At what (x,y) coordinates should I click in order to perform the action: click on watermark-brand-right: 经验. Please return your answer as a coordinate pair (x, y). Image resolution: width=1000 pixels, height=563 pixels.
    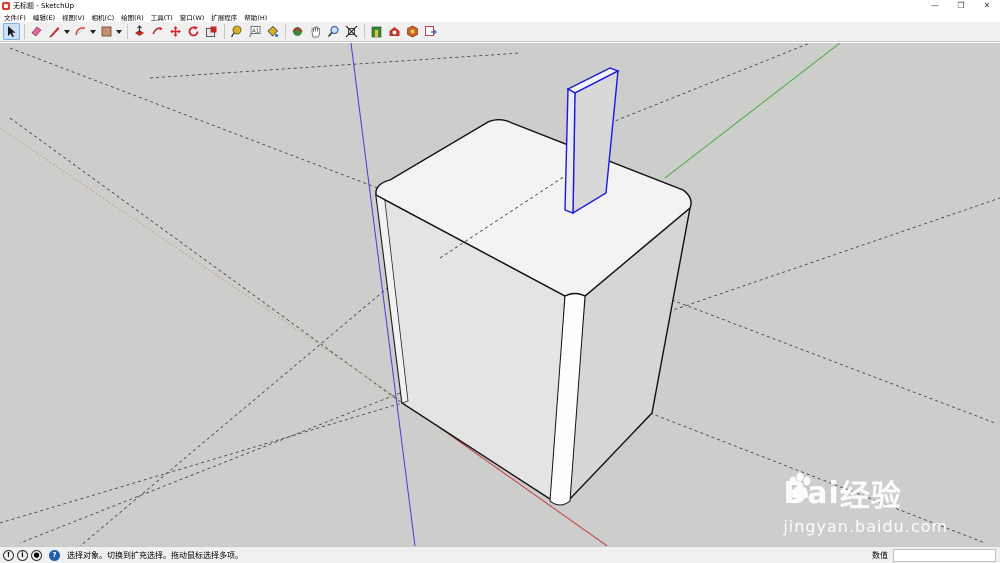
    Looking at the image, I should click on (871, 493).